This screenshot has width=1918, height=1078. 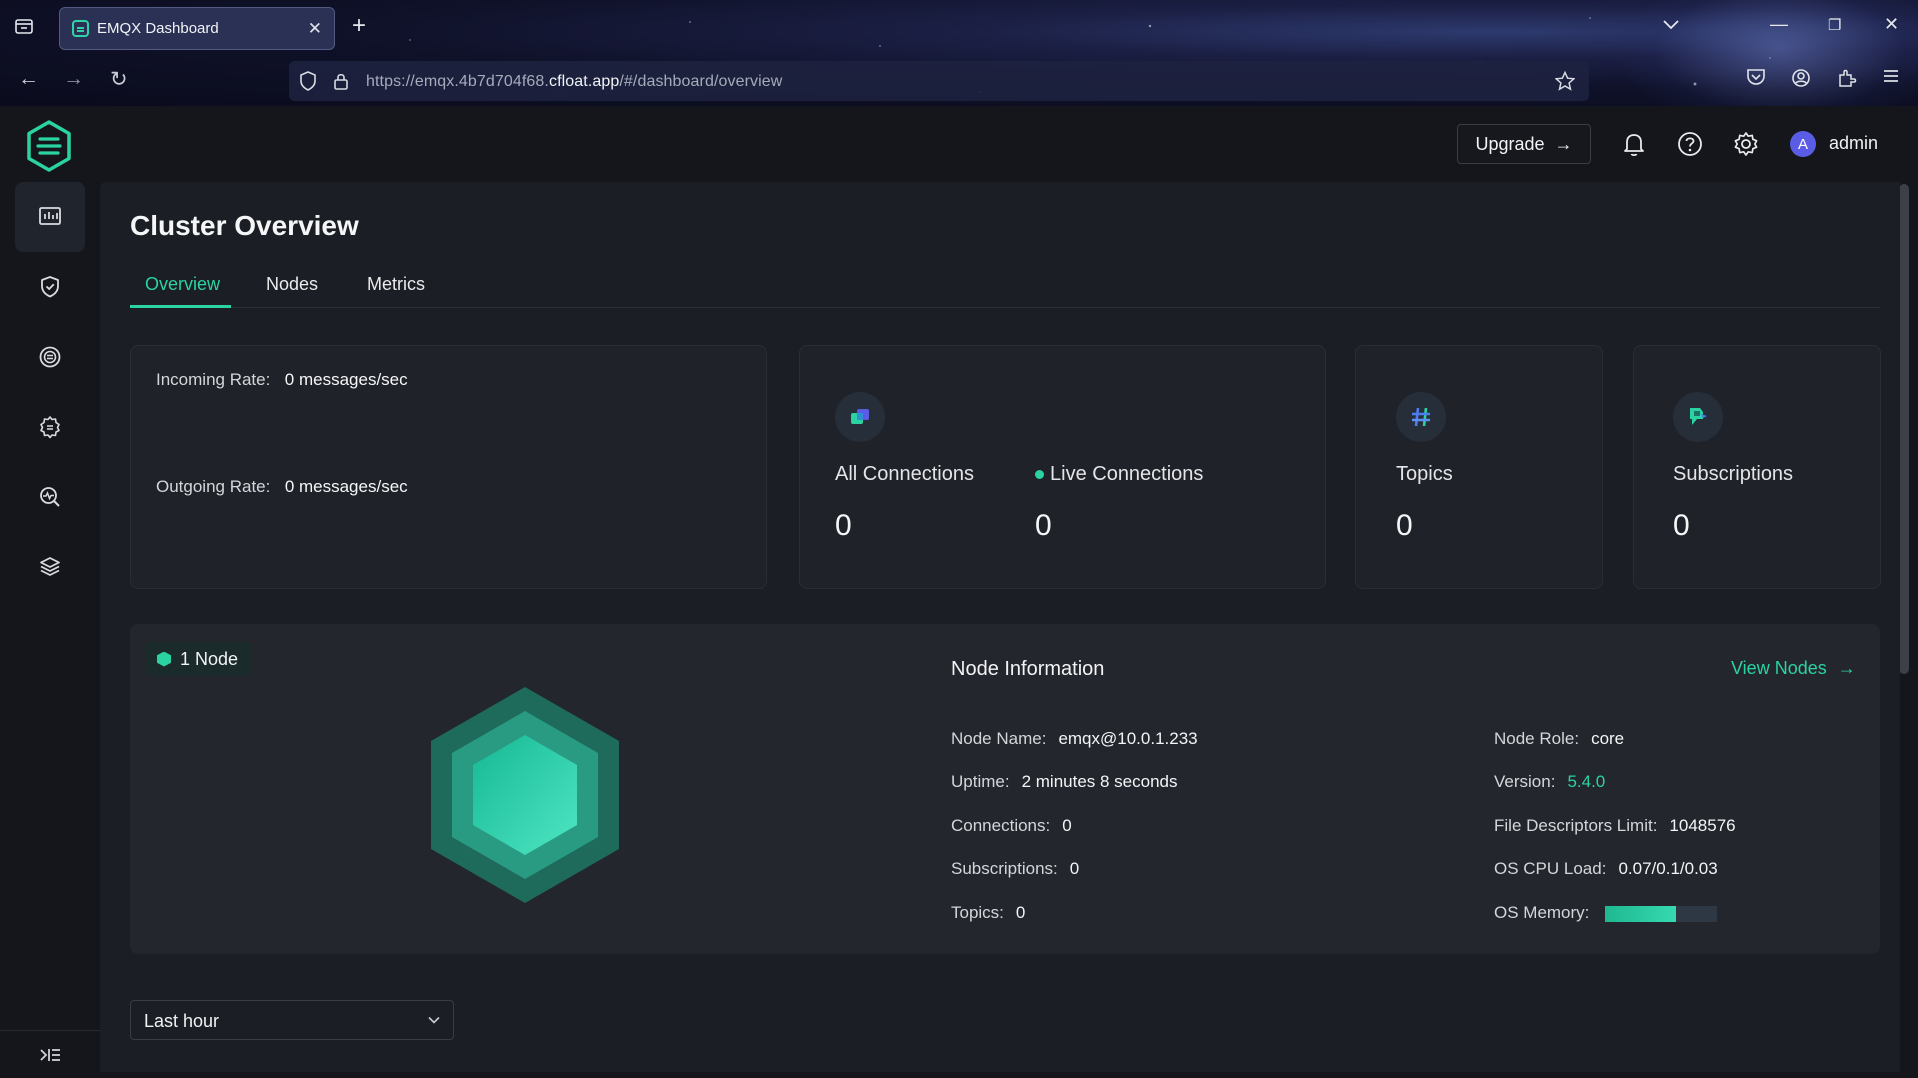 I want to click on node-topics-label: Topics:, so click(x=977, y=912).